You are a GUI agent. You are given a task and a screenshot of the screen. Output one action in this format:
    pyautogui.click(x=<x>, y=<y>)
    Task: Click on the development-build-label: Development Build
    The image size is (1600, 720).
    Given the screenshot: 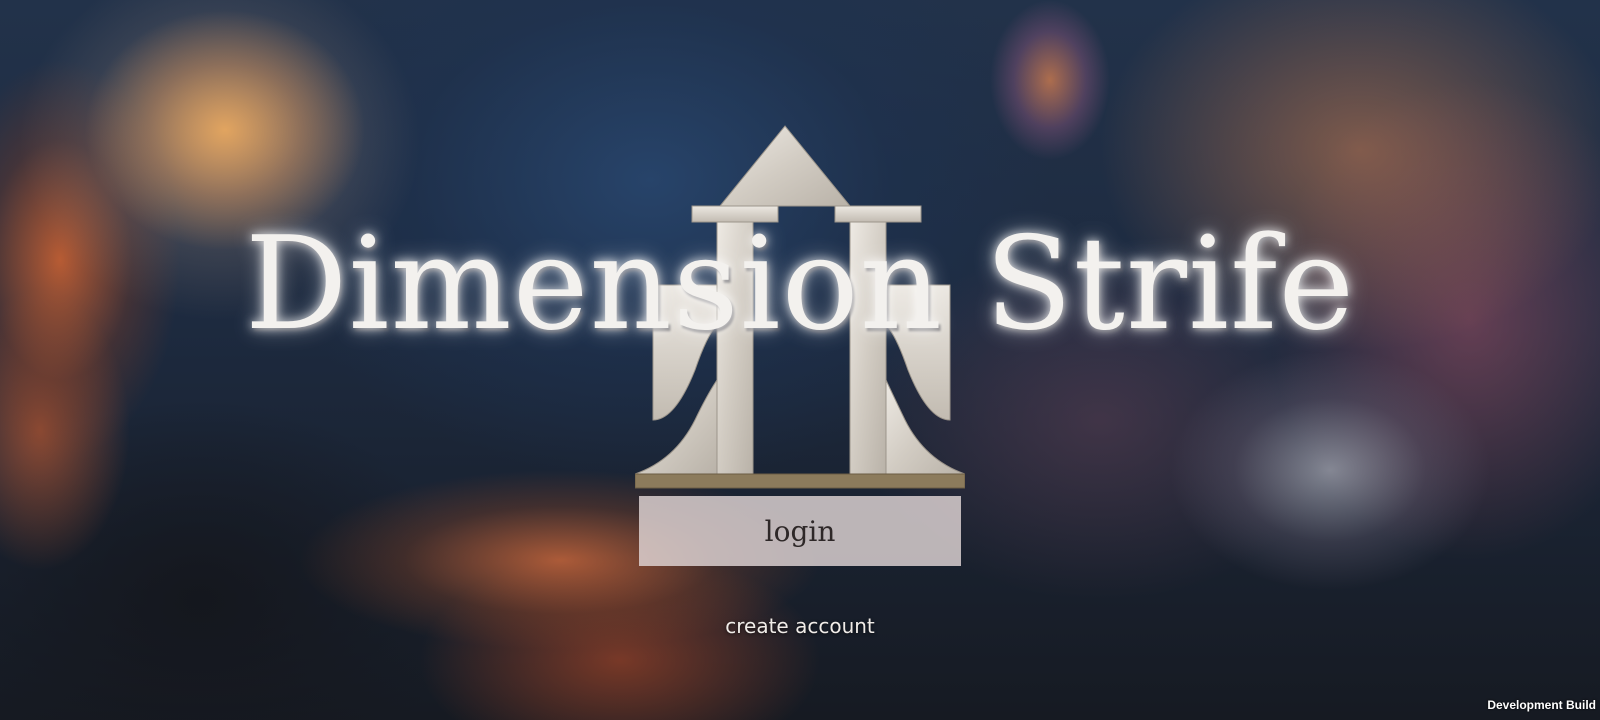 What is the action you would take?
    pyautogui.click(x=1541, y=705)
    